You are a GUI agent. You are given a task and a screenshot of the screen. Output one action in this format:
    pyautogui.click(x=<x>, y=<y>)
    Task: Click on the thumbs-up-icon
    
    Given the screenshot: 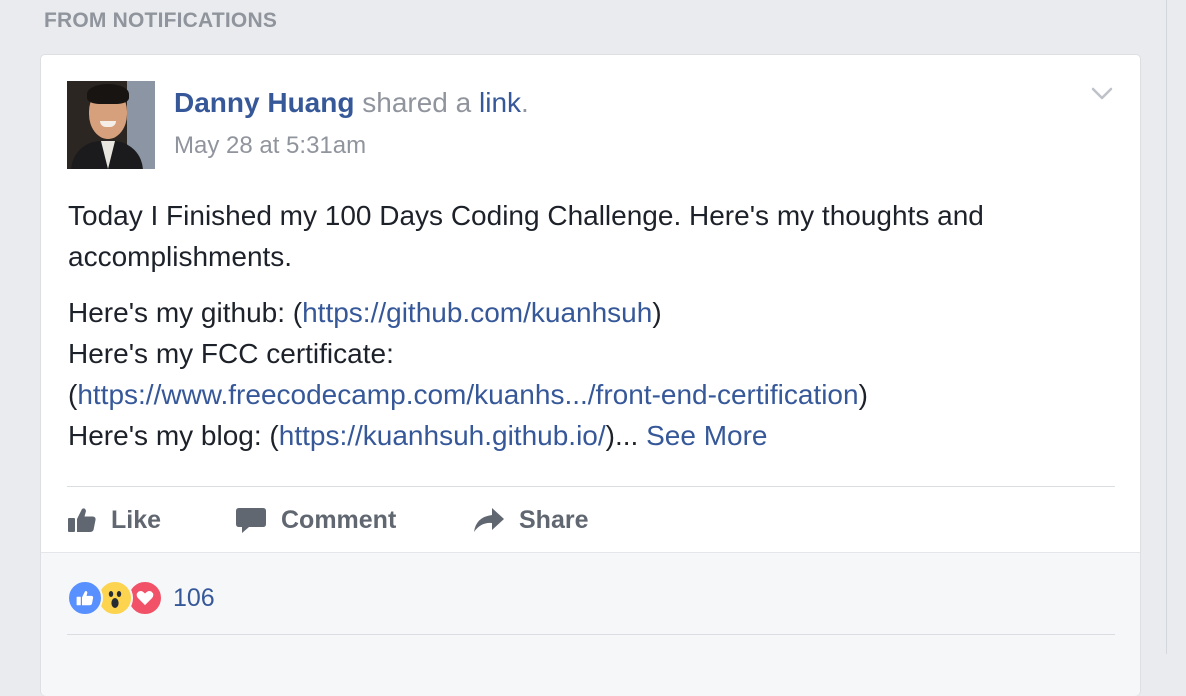 What is the action you would take?
    pyautogui.click(x=82, y=520)
    